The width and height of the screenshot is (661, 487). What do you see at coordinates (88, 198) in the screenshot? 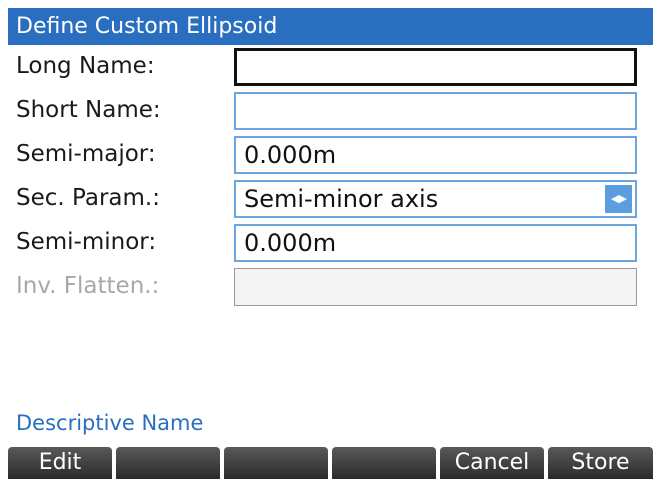
I see `sec-param-label: Sec. Param.:` at bounding box center [88, 198].